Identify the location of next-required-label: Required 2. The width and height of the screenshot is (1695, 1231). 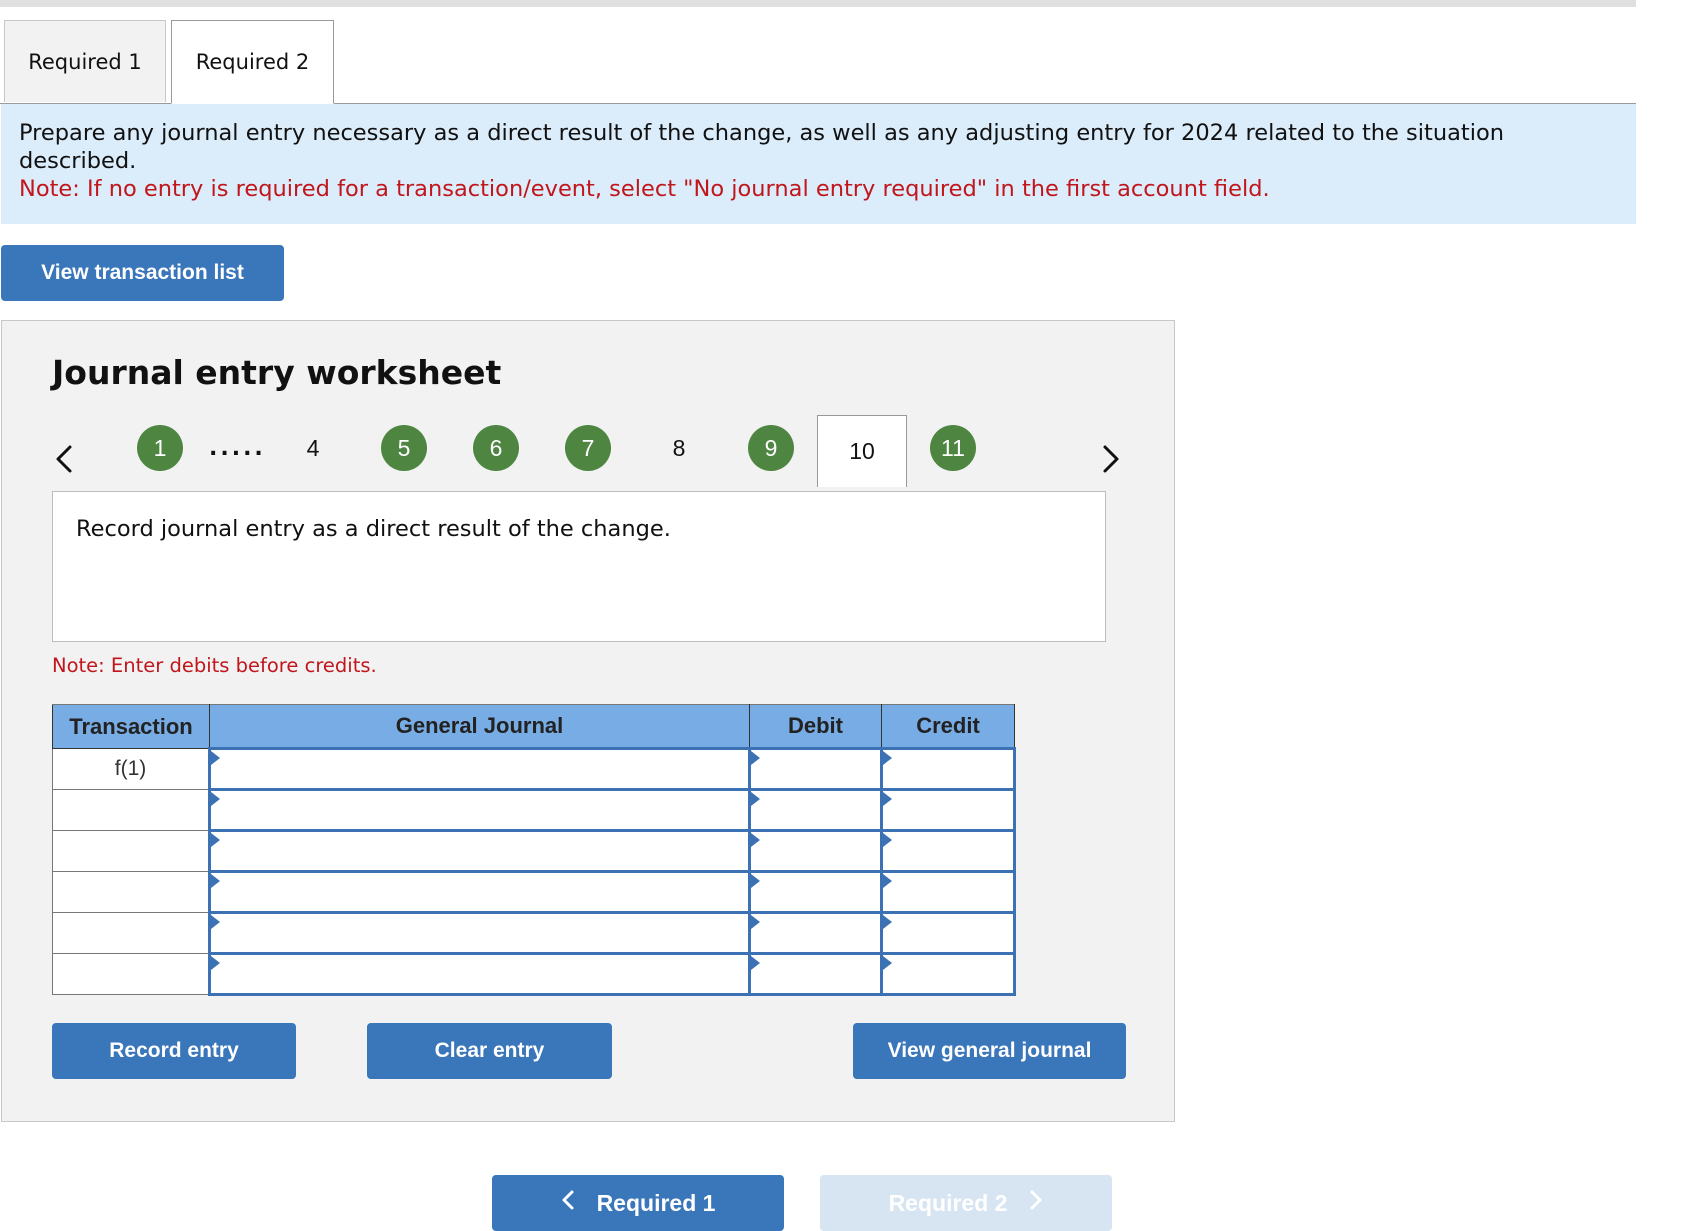
(948, 1202).